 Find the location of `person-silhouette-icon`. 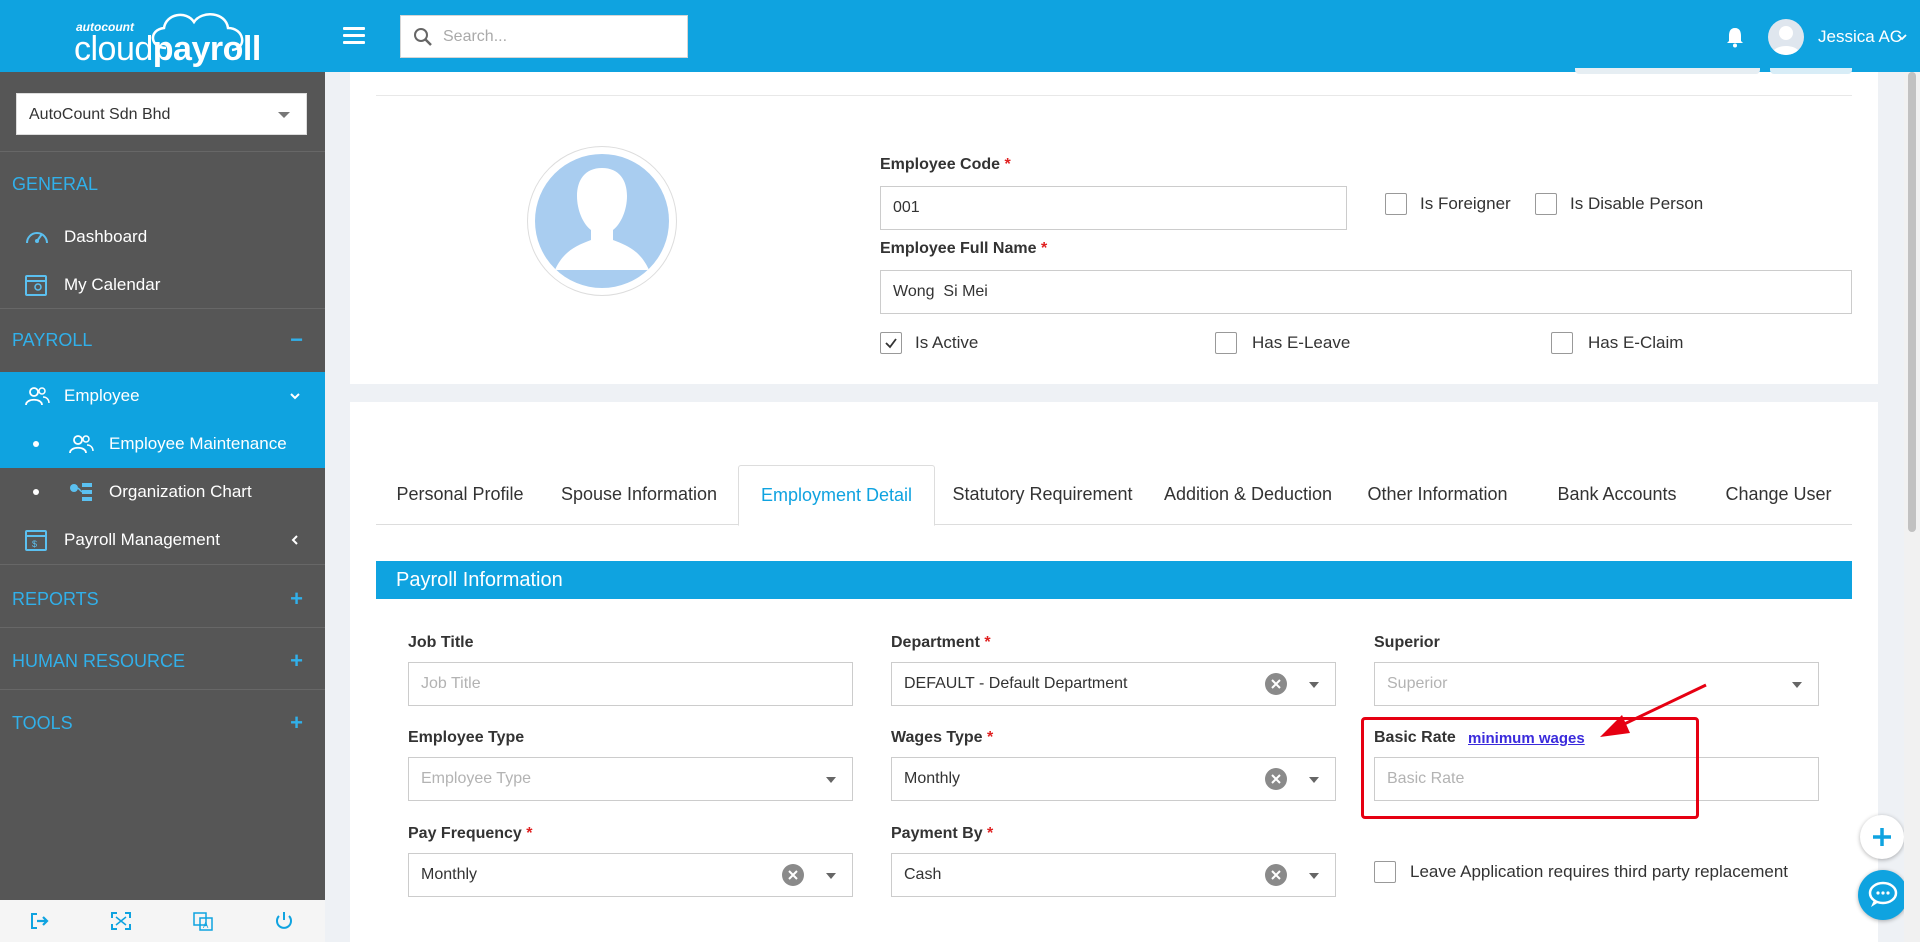

person-silhouette-icon is located at coordinates (602, 219).